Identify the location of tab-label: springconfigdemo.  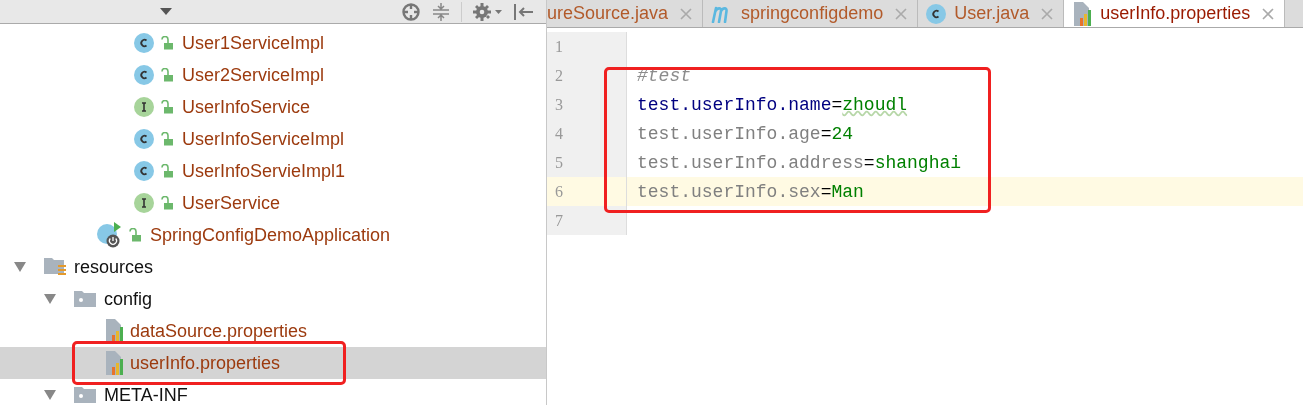
(812, 13).